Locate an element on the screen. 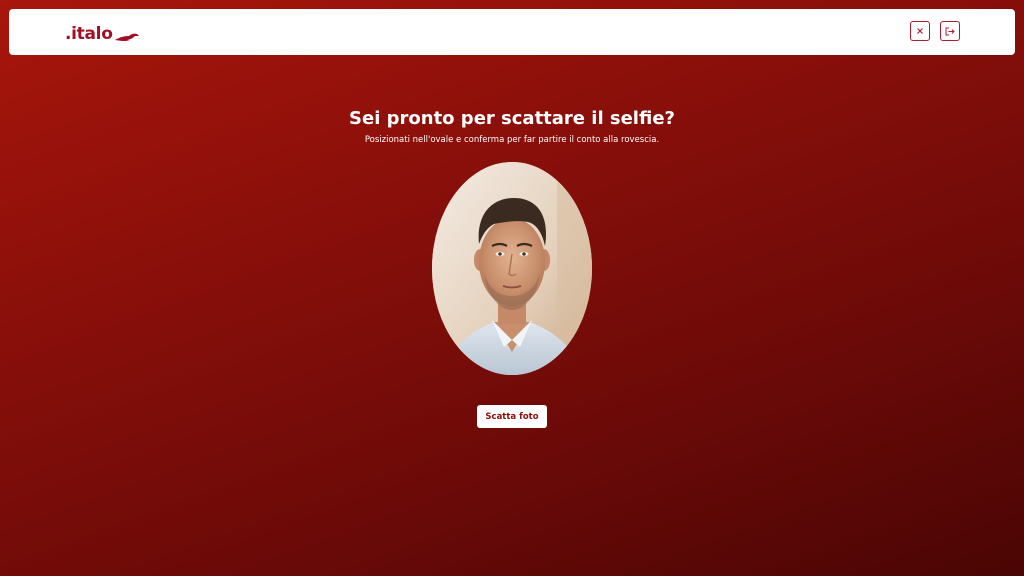 This screenshot has width=1024, height=576. page-title: Sei pronto per scattare il selfie? is located at coordinates (512, 118).